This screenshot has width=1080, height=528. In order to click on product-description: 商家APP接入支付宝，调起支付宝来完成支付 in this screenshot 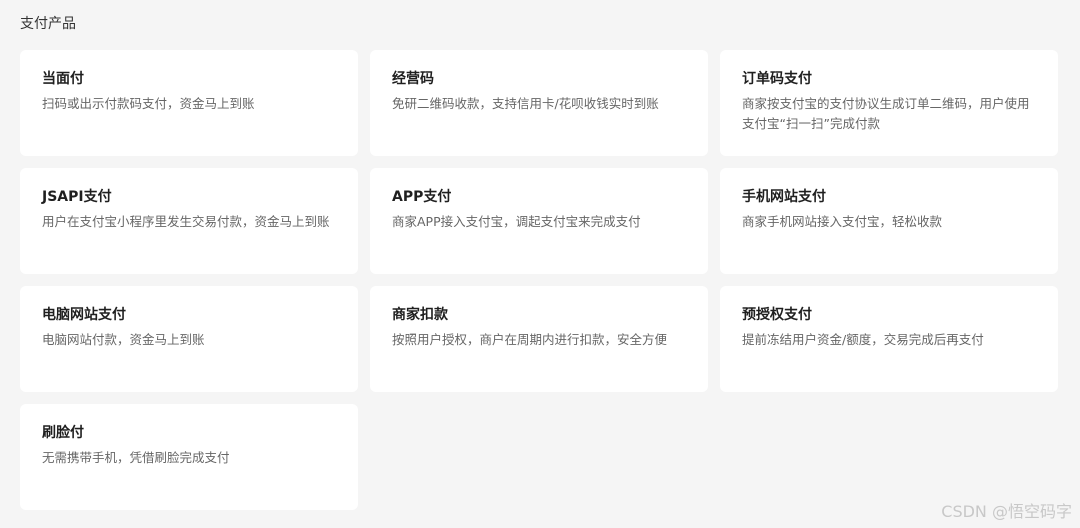, I will do `click(516, 221)`.